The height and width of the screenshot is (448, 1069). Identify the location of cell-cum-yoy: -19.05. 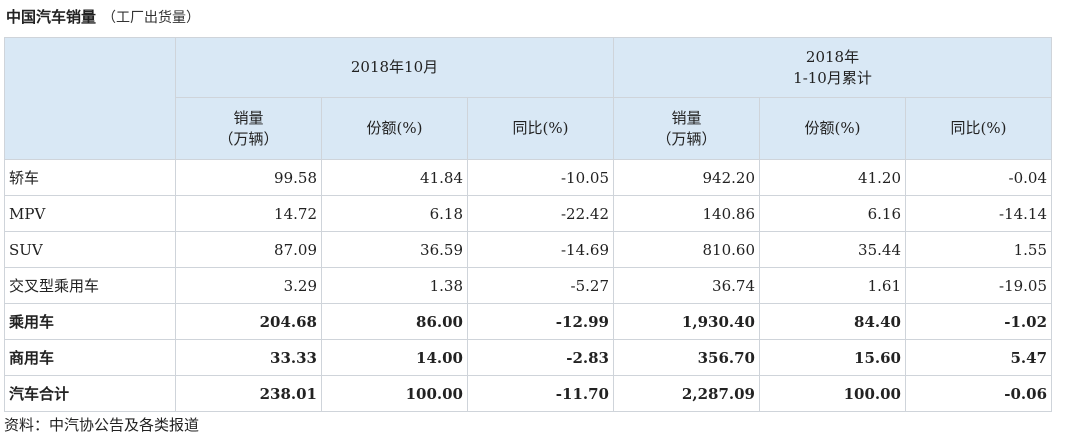
(978, 285).